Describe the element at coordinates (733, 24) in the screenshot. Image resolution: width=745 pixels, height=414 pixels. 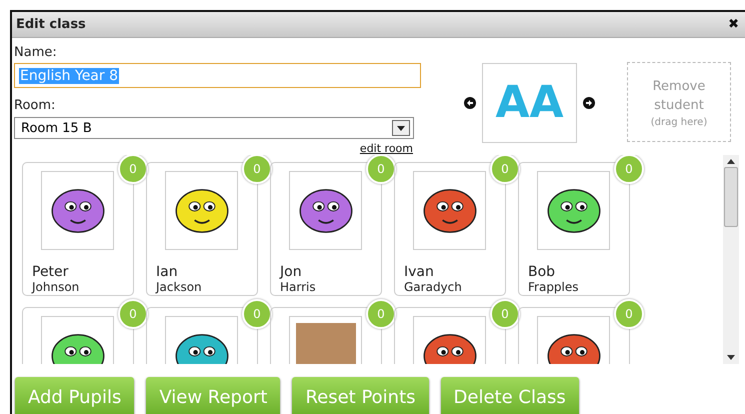
I see `close-button: ✖` at that location.